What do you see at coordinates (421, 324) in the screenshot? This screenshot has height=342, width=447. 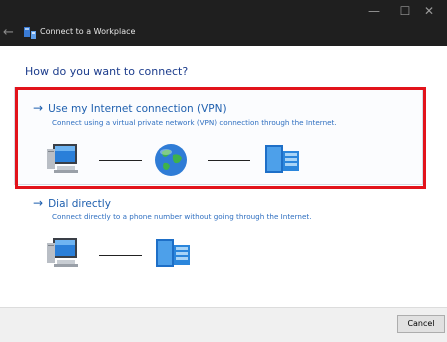 I see `cancel-button: Cancel` at bounding box center [421, 324].